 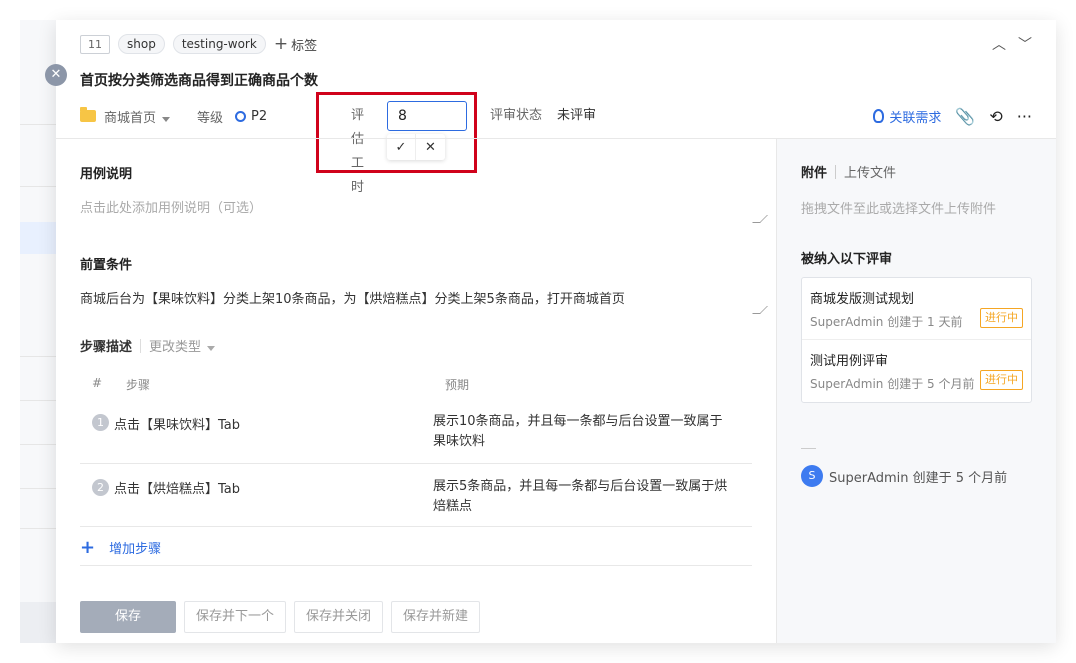 I want to click on change-type-select: 更改类型, so click(x=182, y=345).